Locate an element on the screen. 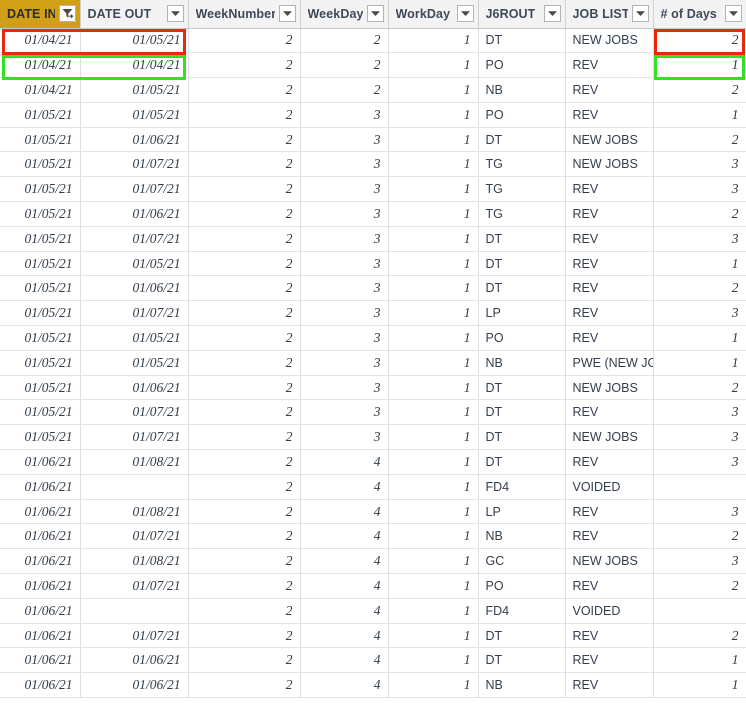 Image resolution: width=746 pixels, height=704 pixels. table-row: 01/05/21 01/06/21 2 3 1 DT NEW JOBS 2 is located at coordinates (373, 140).